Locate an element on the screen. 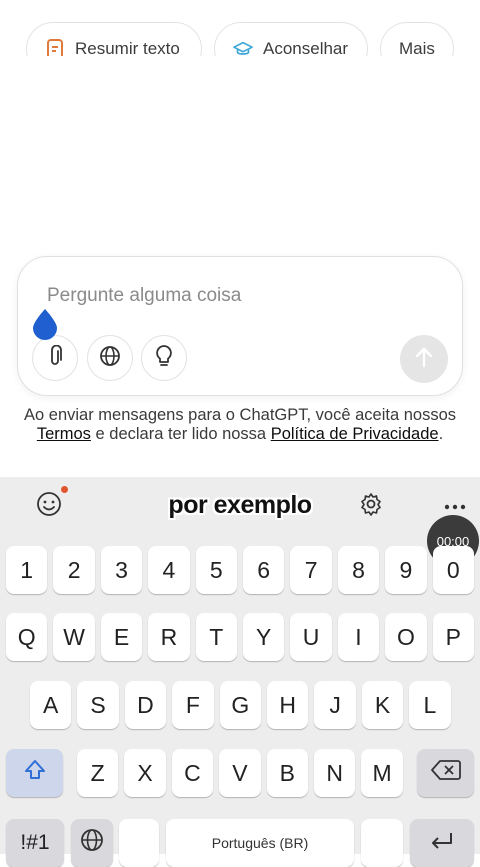  key-r: R is located at coordinates (169, 637).